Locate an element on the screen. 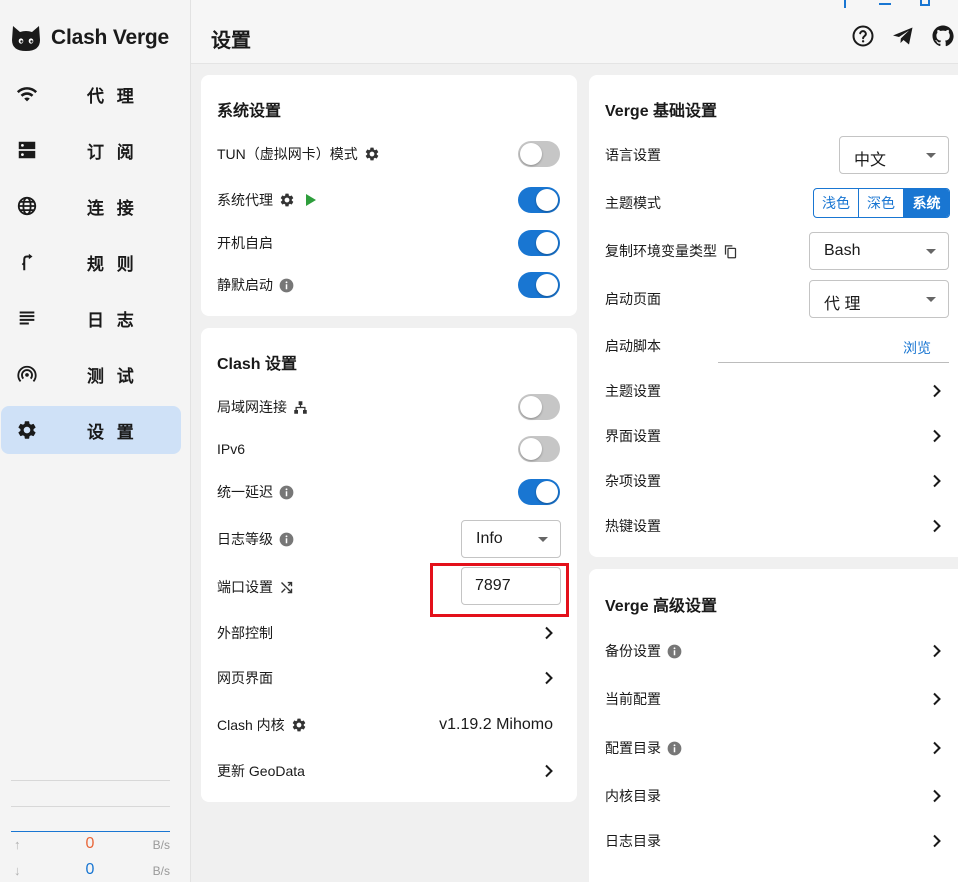 The image size is (958, 882). theme-dark-option: 深色 is located at coordinates (881, 203).